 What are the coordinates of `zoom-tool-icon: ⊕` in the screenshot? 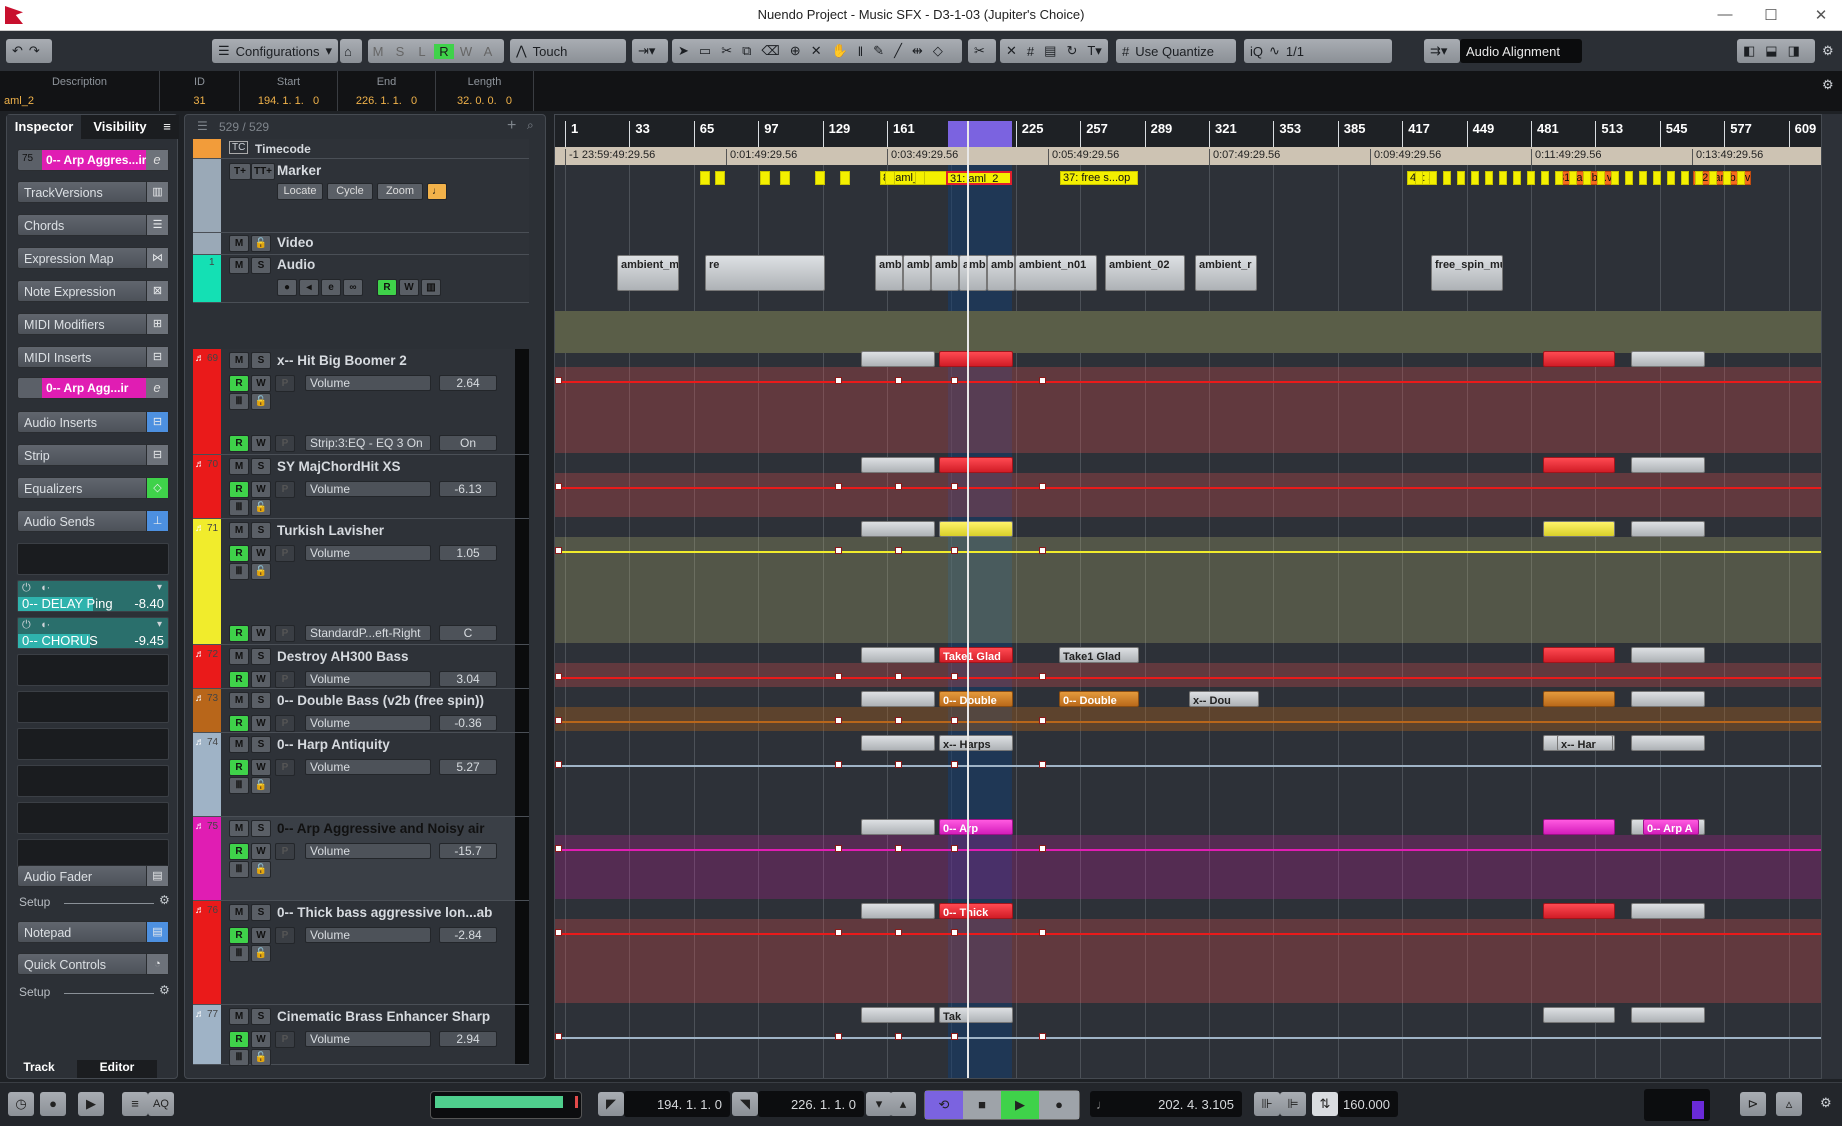 It's located at (795, 51).